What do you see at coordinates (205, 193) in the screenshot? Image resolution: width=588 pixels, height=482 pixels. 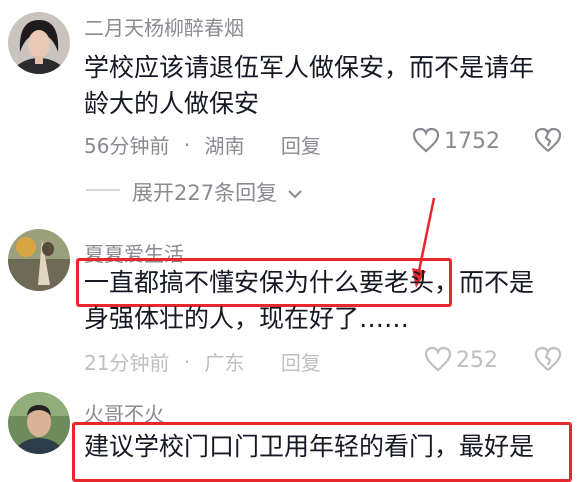 I see `expand-replies-label: 展开227条回复` at bounding box center [205, 193].